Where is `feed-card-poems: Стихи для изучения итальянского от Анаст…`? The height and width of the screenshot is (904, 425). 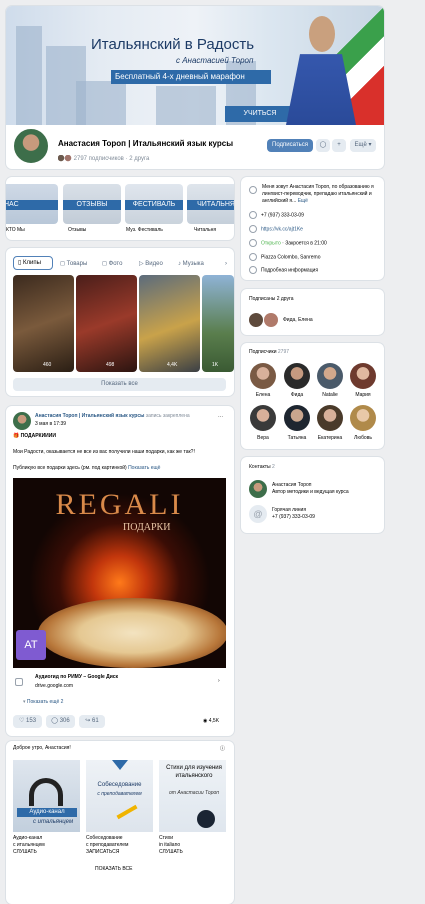 feed-card-poems: Стихи для изучения итальянского от Анаст… is located at coordinates (192, 796).